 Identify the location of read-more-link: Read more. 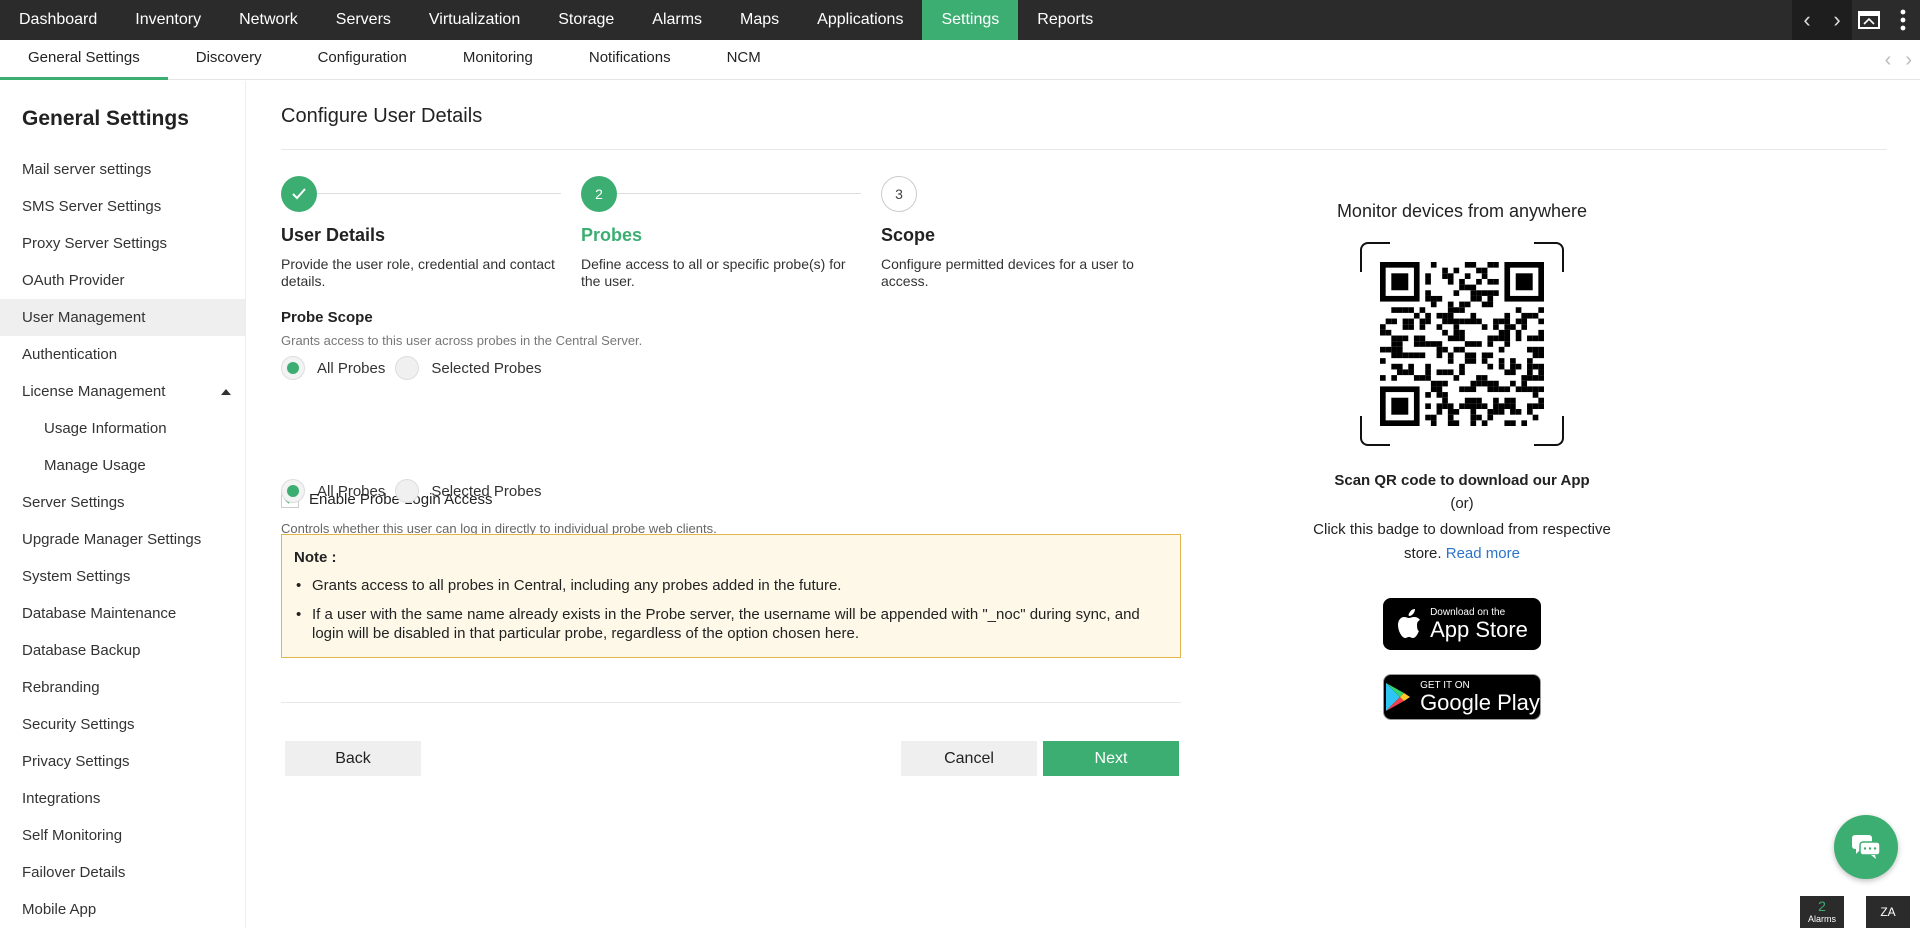
(1483, 553).